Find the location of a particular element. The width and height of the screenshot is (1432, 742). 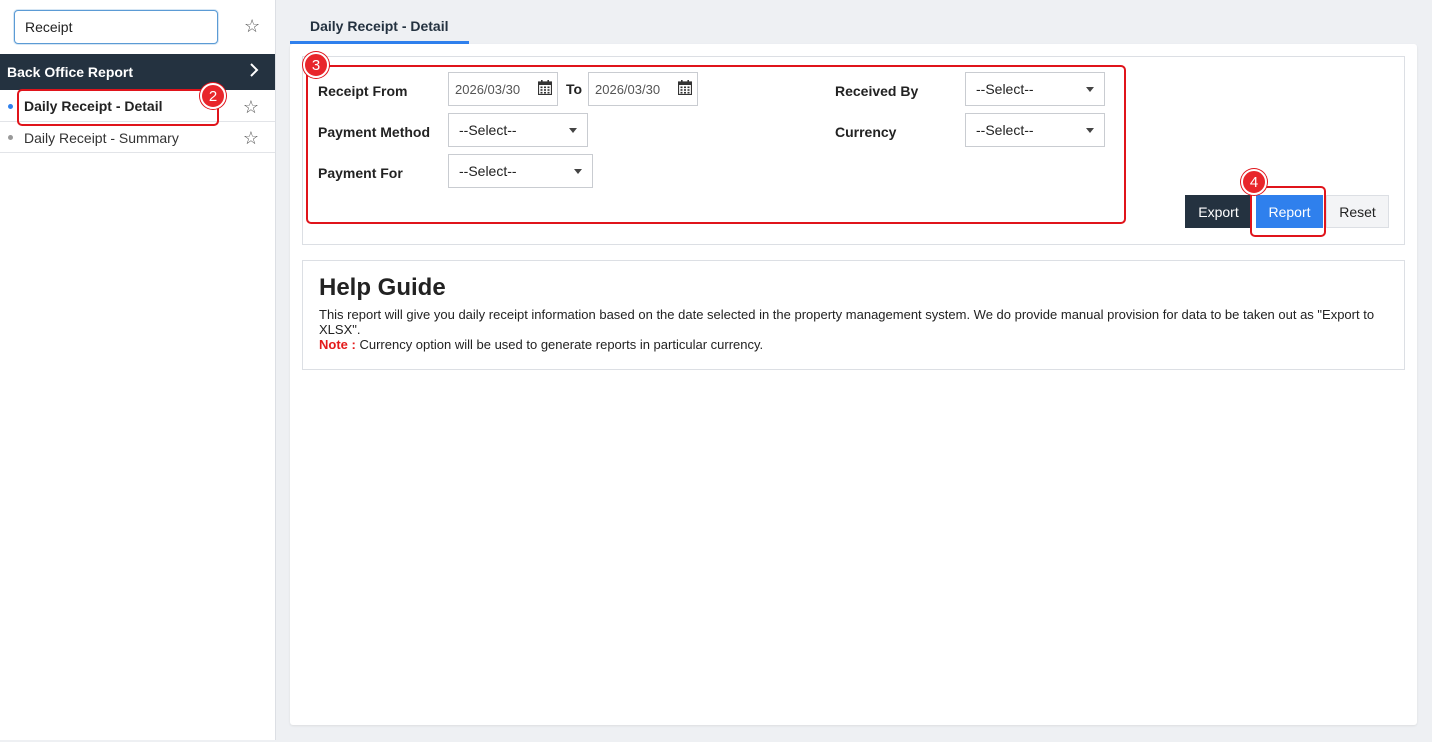

search-input is located at coordinates (116, 27).